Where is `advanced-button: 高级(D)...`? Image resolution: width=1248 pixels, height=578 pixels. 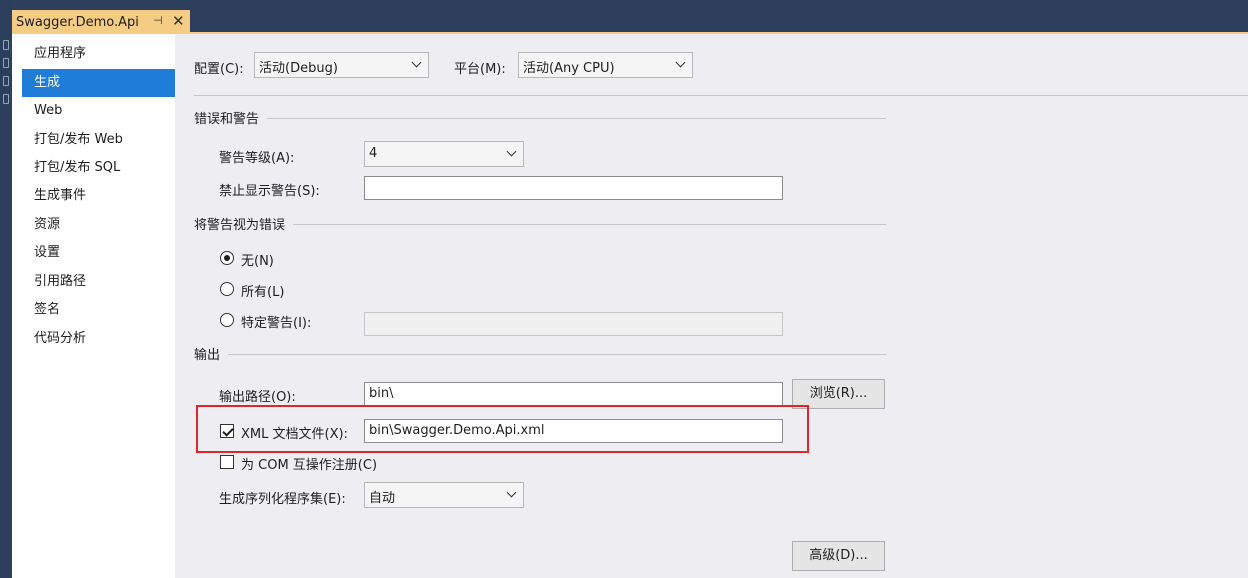 advanced-button: 高级(D)... is located at coordinates (838, 556).